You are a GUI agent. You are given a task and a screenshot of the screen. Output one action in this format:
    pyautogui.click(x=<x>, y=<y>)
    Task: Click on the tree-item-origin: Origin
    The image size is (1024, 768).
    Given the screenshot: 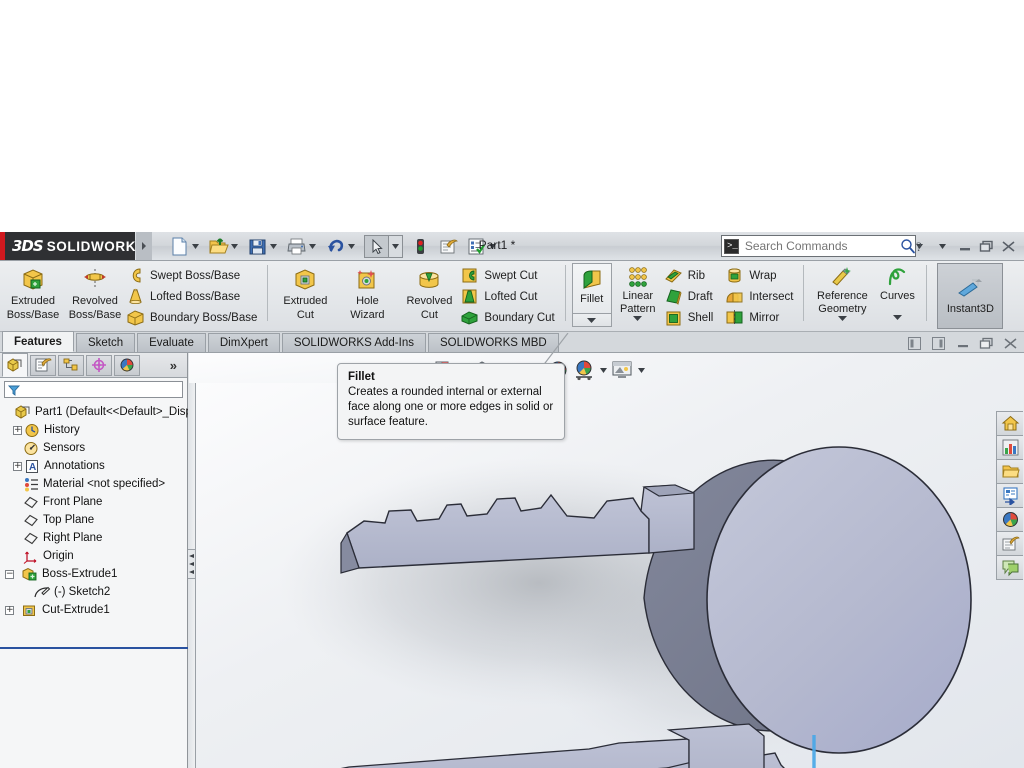 What is the action you would take?
    pyautogui.click(x=95, y=556)
    